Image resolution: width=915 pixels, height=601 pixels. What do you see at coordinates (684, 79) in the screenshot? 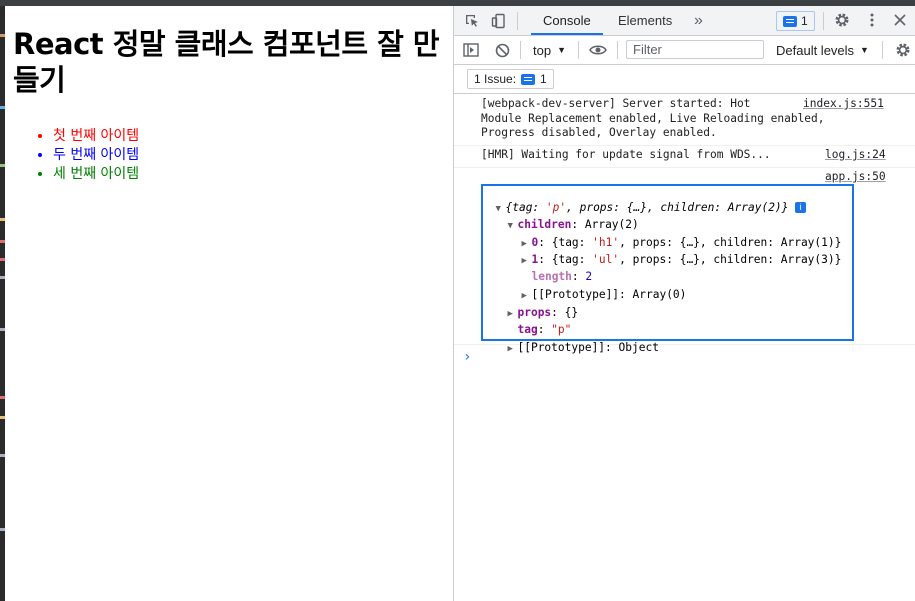
I see `issues-bar: 1 Issue: 1` at bounding box center [684, 79].